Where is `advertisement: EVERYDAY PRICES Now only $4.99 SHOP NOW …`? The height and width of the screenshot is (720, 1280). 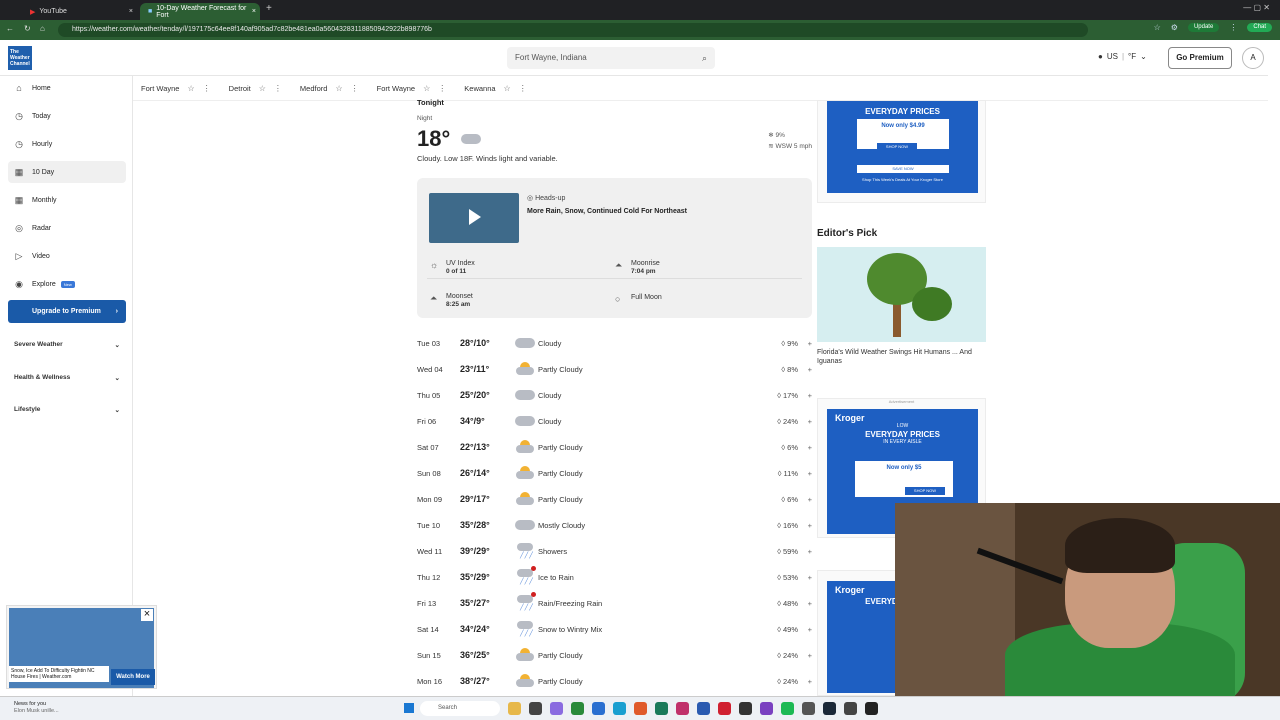 advertisement: EVERYDAY PRICES Now only $4.99 SHOP NOW … is located at coordinates (901, 151).